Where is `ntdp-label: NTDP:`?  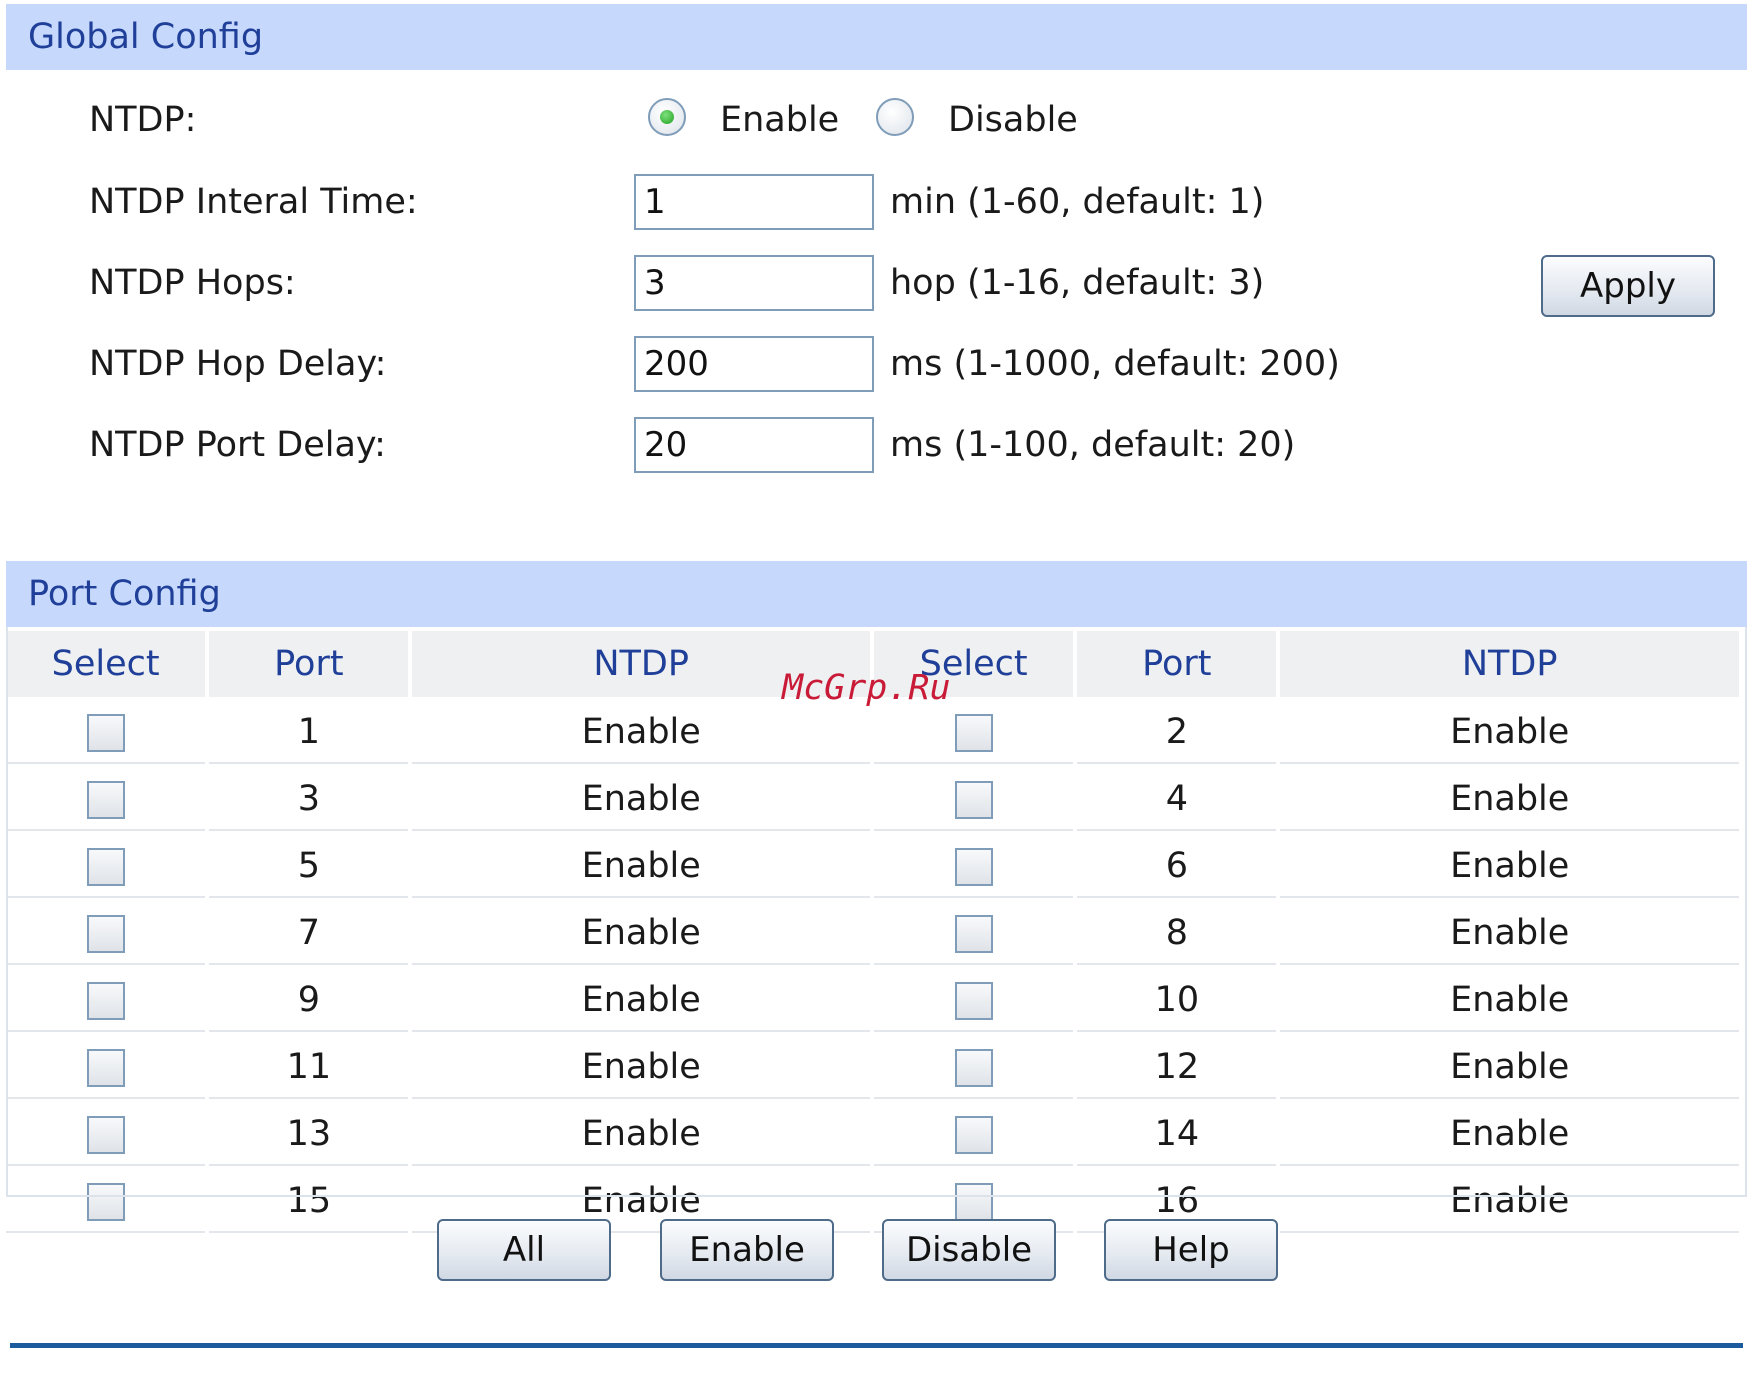 ntdp-label: NTDP: is located at coordinates (143, 120).